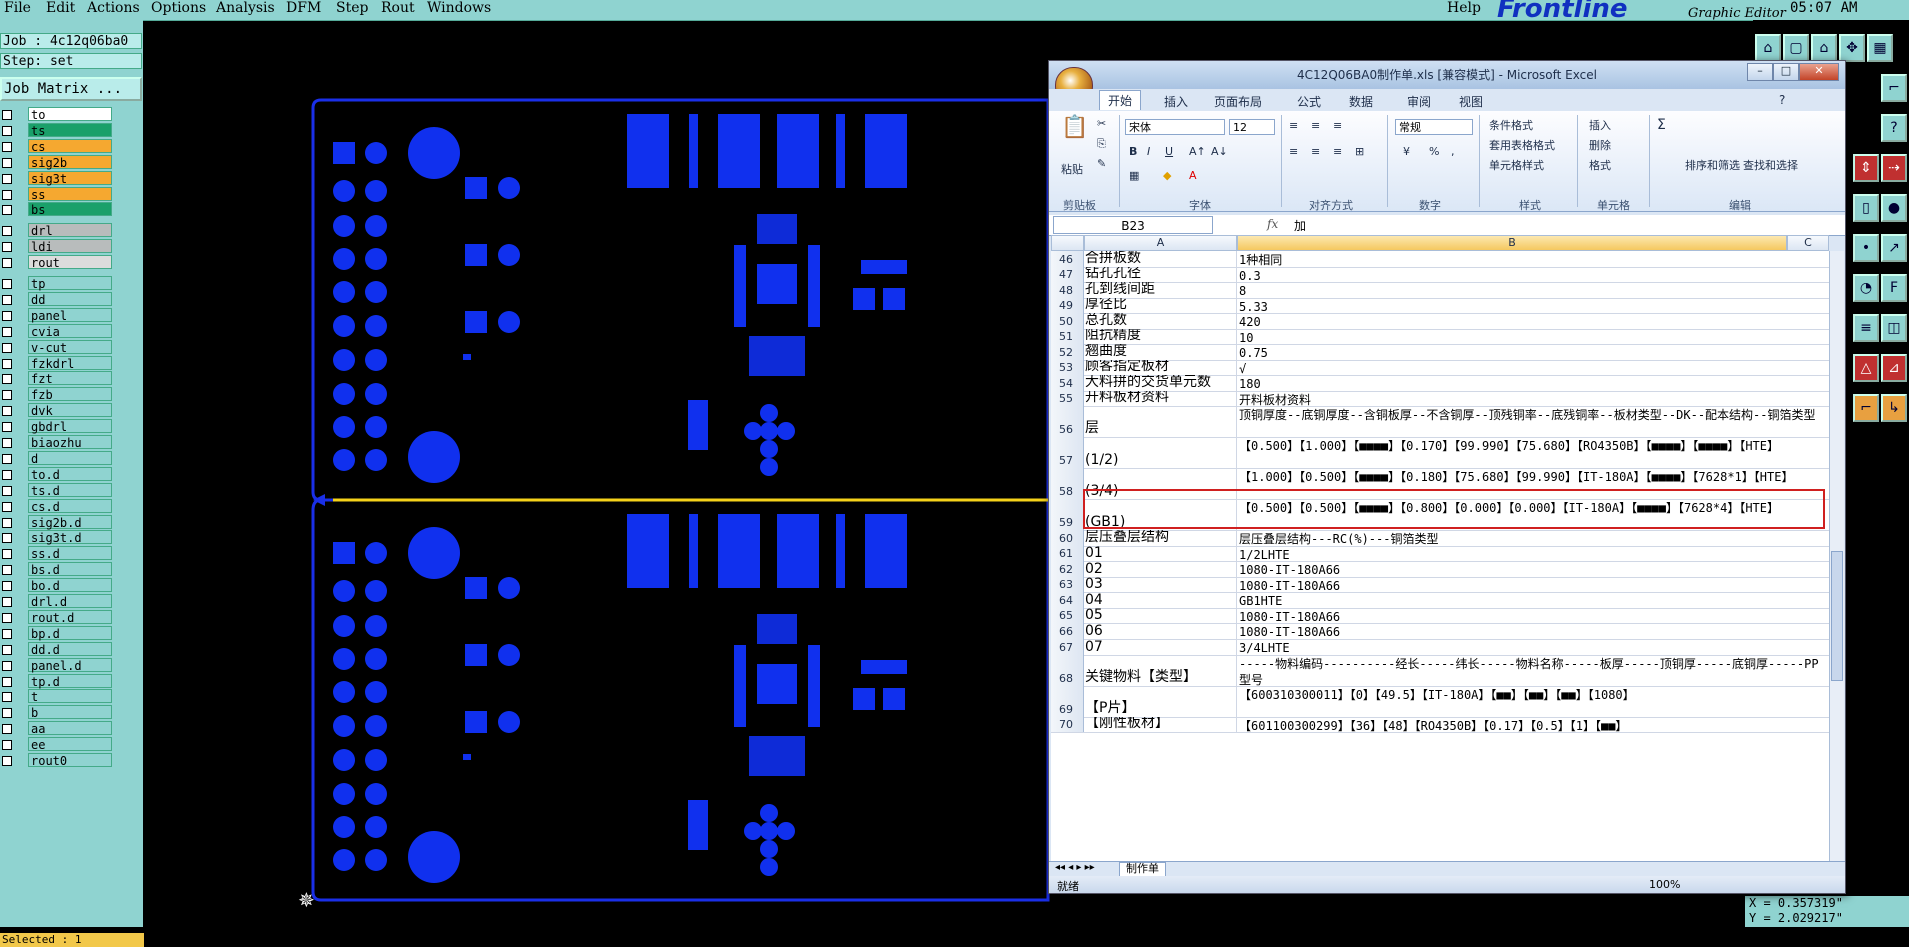 The width and height of the screenshot is (1909, 947). Describe the element at coordinates (71, 537) in the screenshot. I see `layer-row: sig3t.d` at that location.